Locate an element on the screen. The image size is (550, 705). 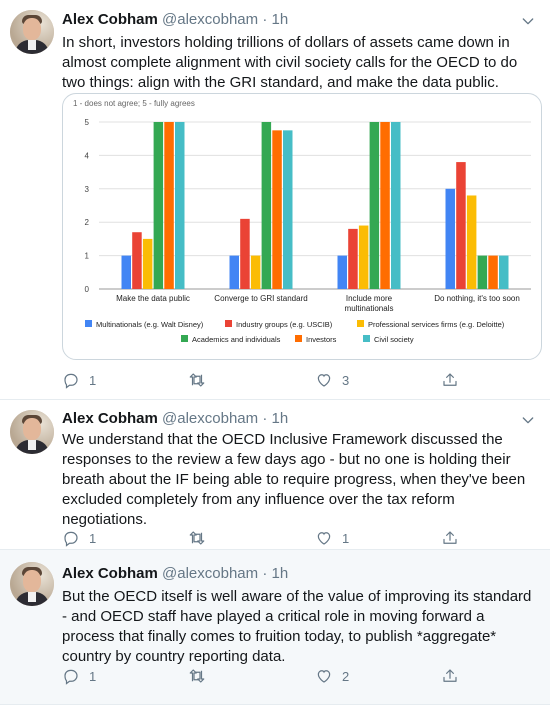
chart-title: 1 - does not agree; 5 - fully agrees is located at coordinates (134, 103).